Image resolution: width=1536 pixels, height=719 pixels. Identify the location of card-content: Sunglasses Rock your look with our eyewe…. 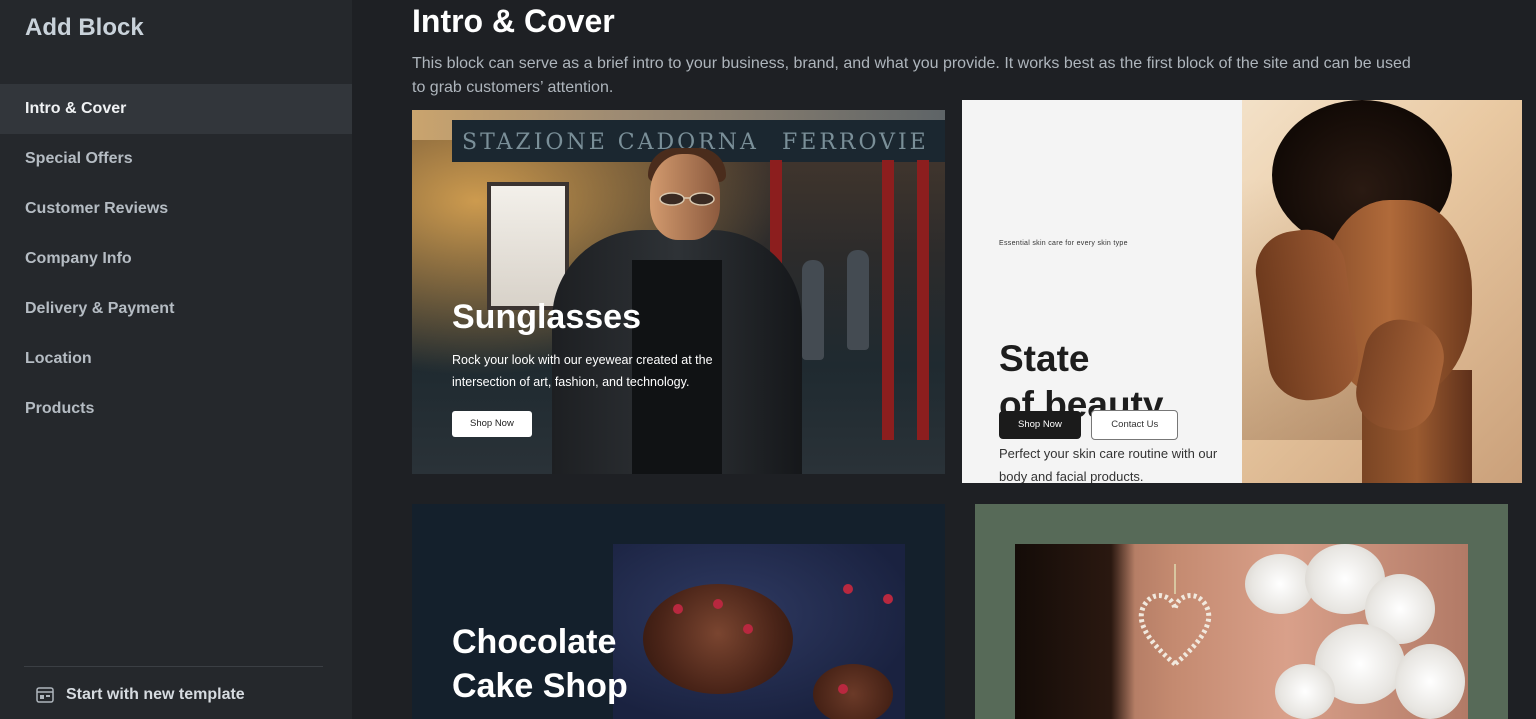
(602, 367).